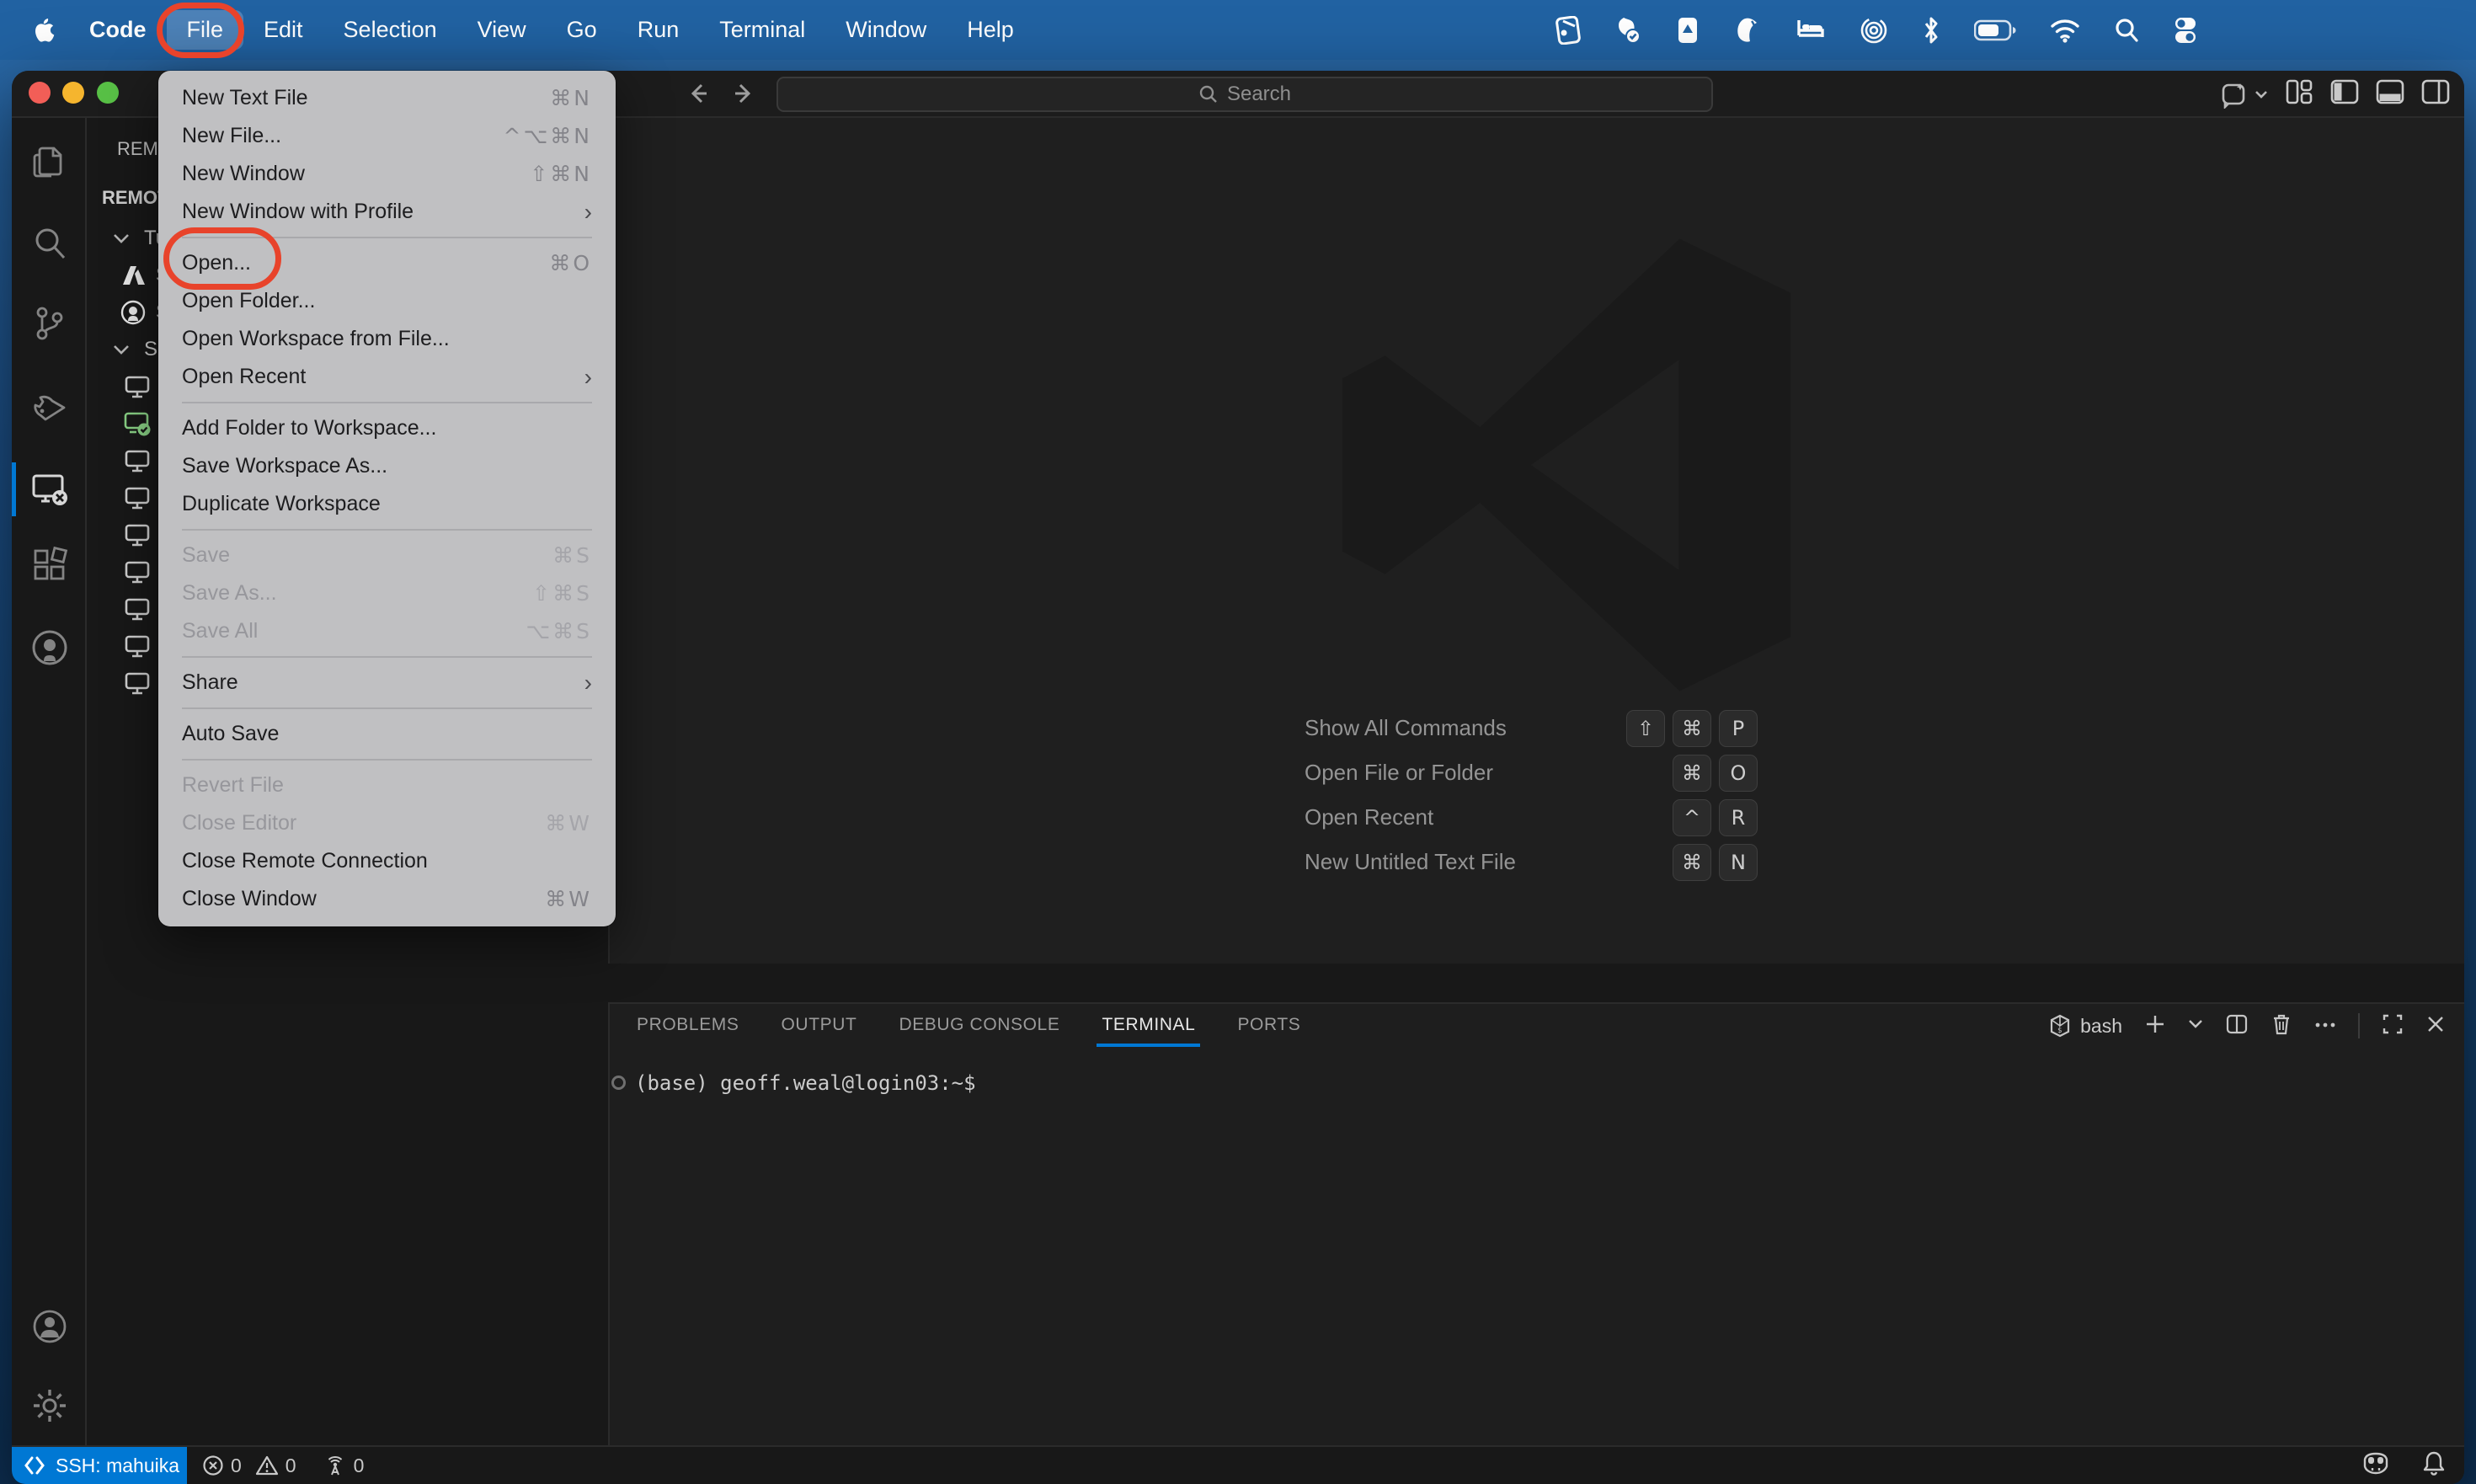  Describe the element at coordinates (688, 1025) in the screenshot. I see `tab-problems: PROBLEMS` at that location.